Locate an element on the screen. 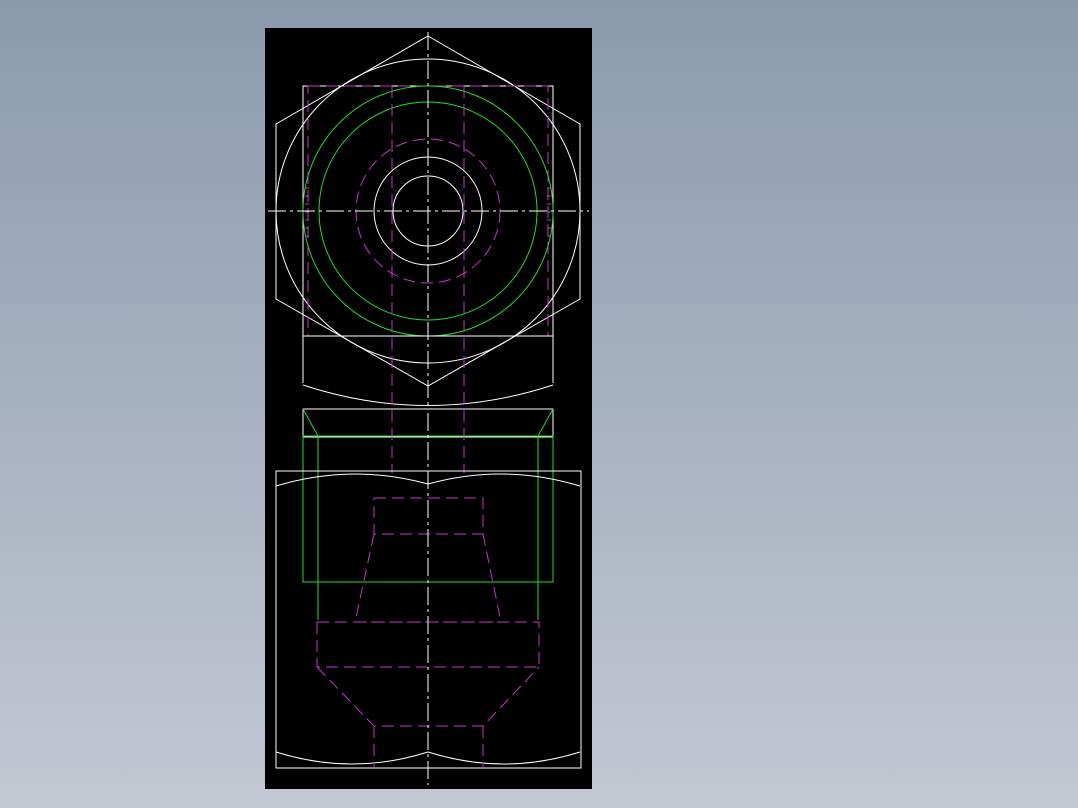  lower-hex-bottom-arc-right is located at coordinates (504, 758).